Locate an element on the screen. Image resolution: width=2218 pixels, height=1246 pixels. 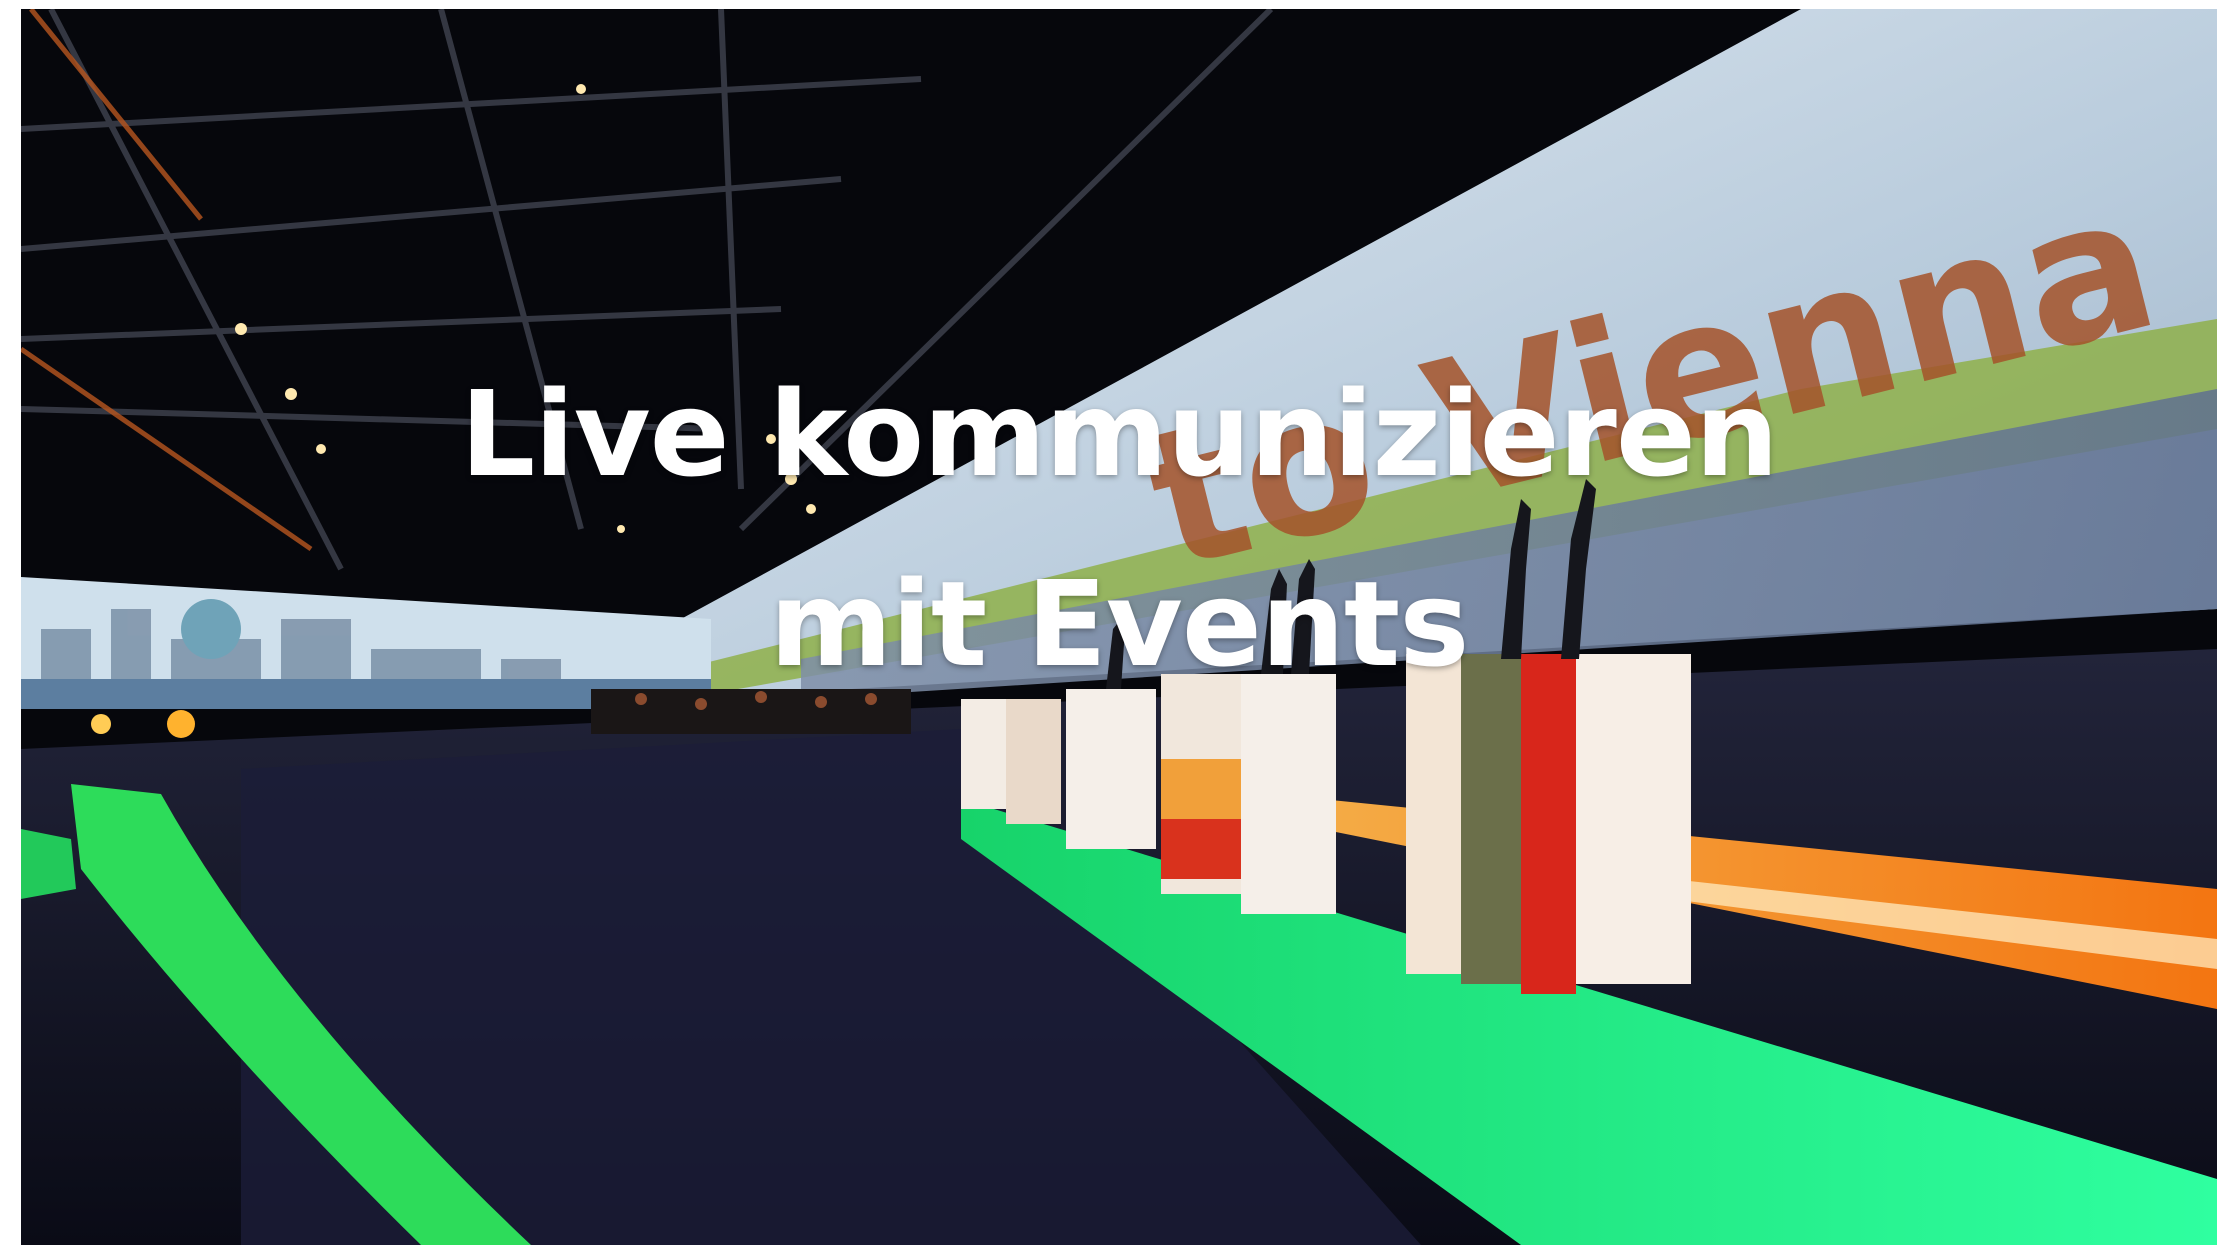
headline-line-2: mit Events is located at coordinates (1119, 624).